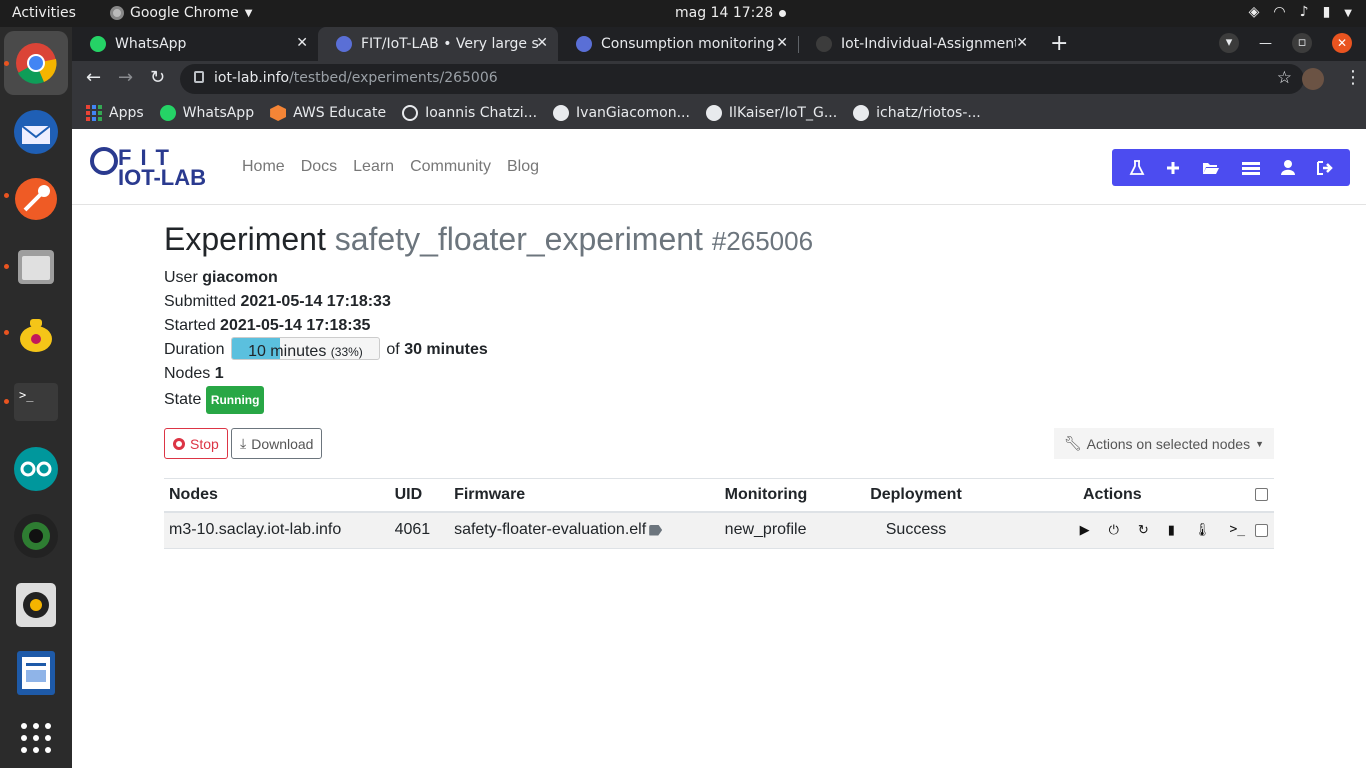  I want to click on nav-community: Community, so click(450, 167).